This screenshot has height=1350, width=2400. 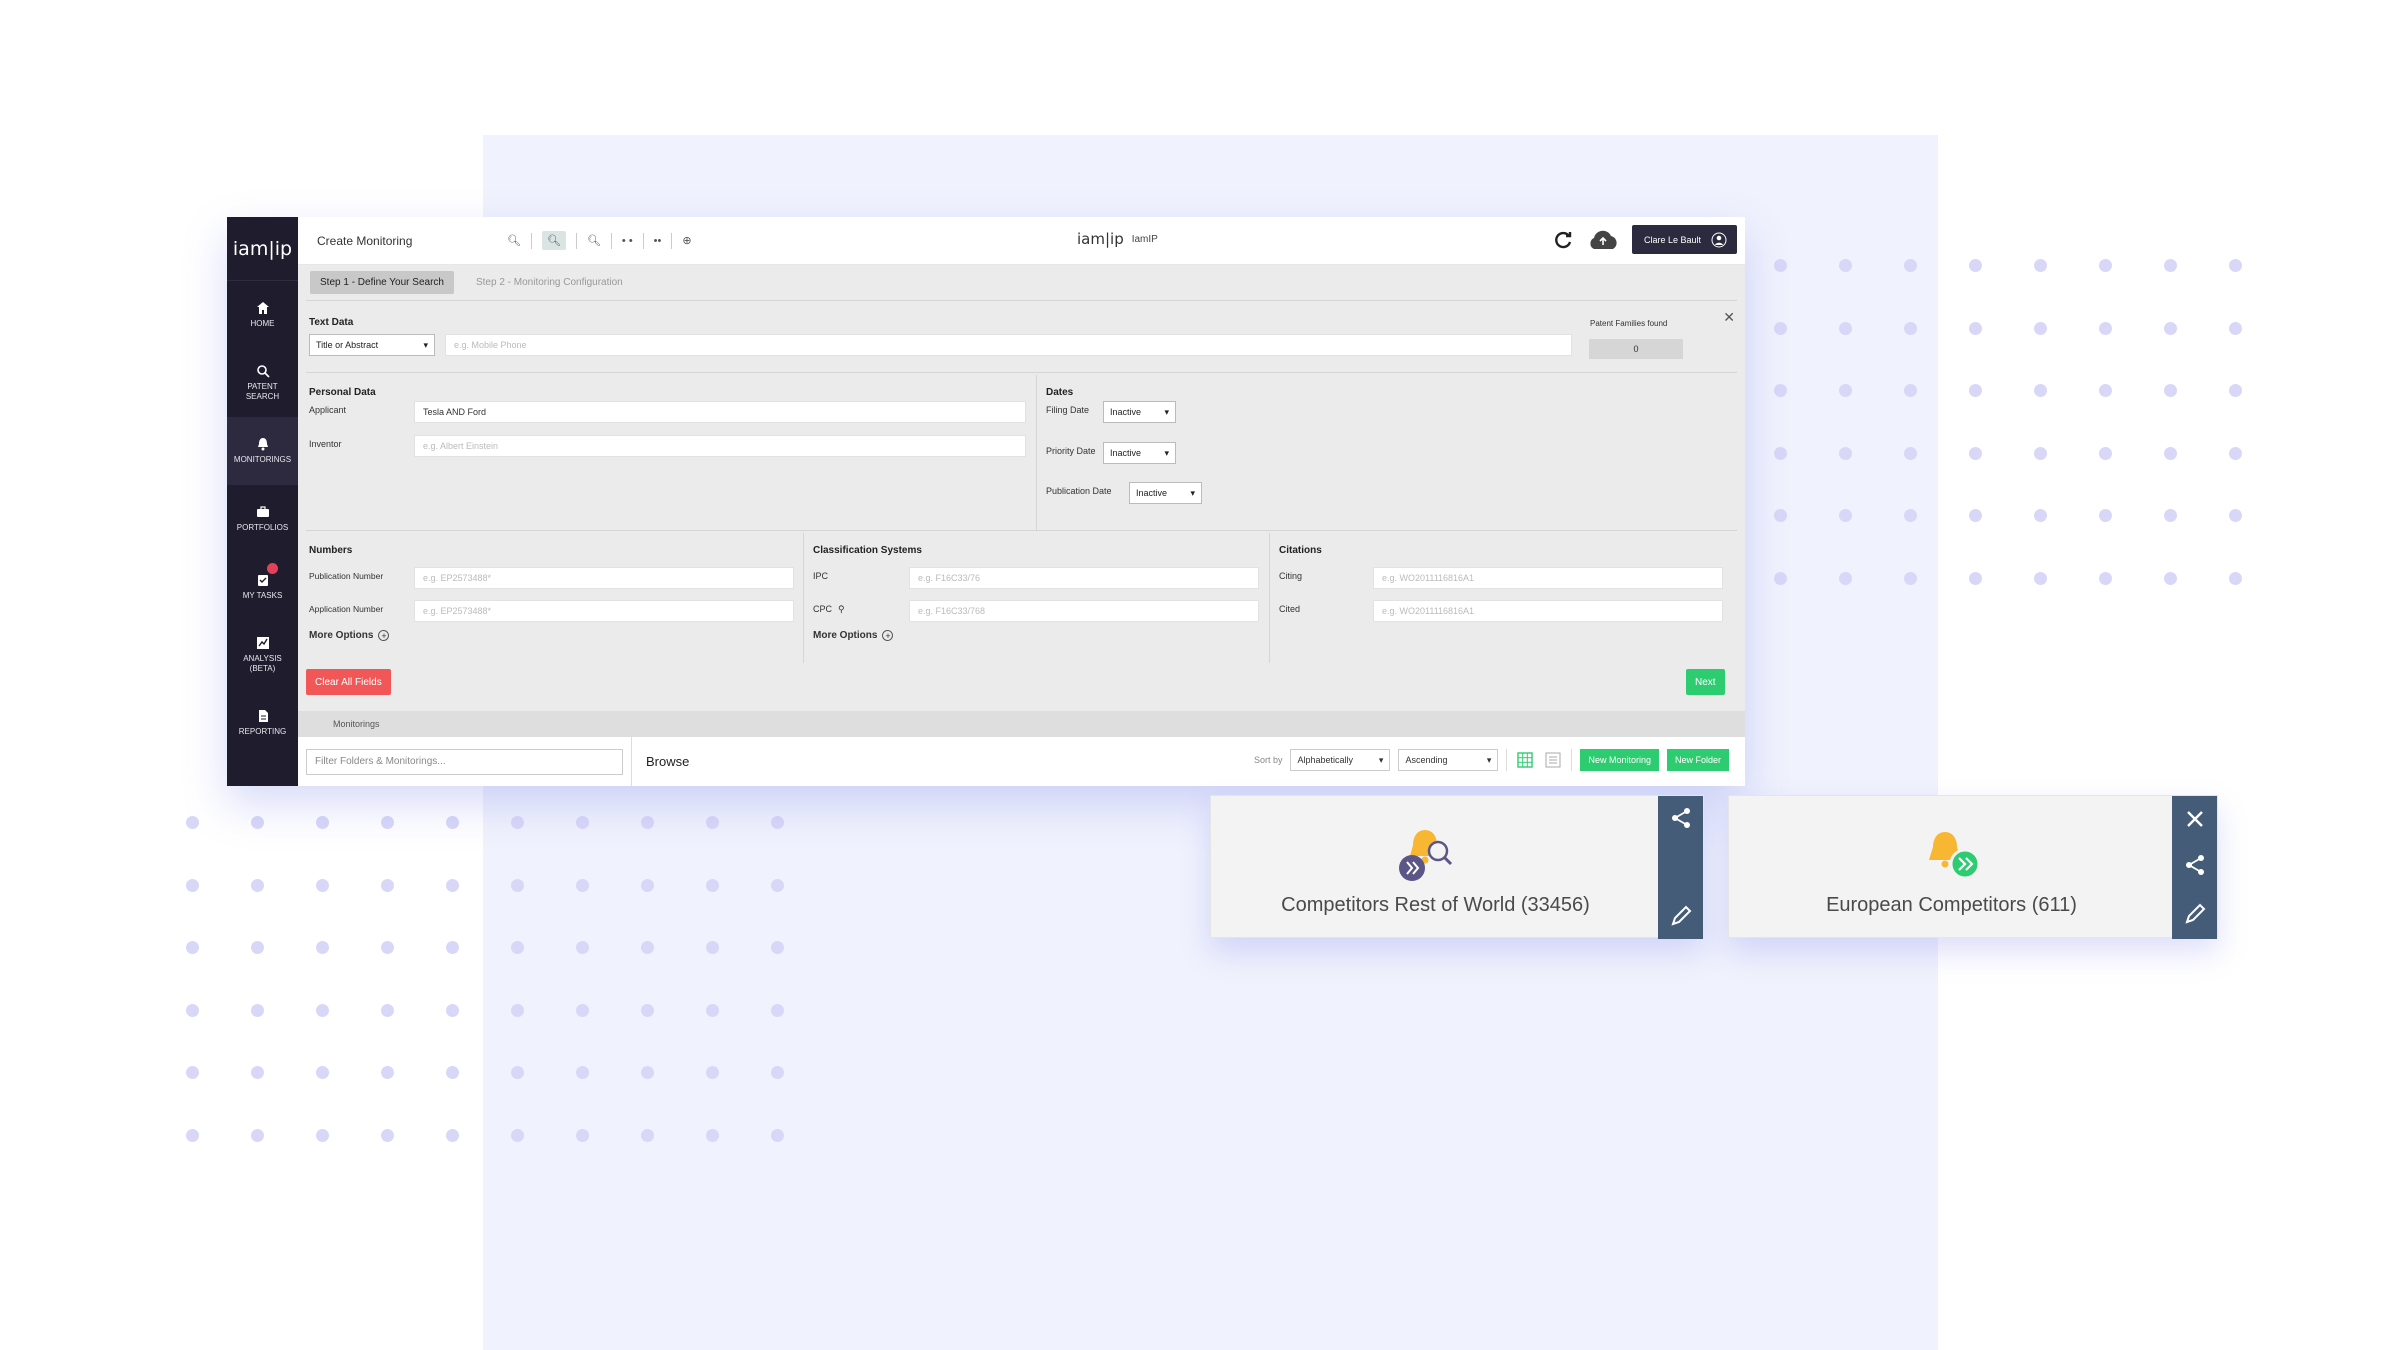 I want to click on monitoring-card: European Competitors (611), so click(x=1973, y=867).